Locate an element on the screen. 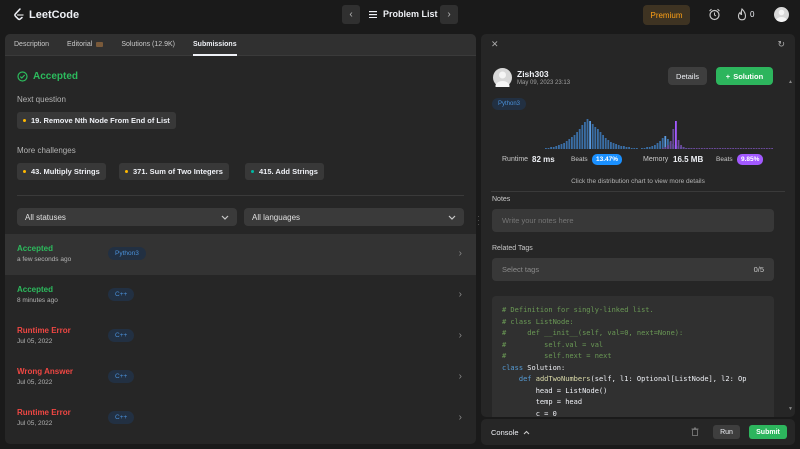  panel-resize-handle: · · · is located at coordinates (478, 221).